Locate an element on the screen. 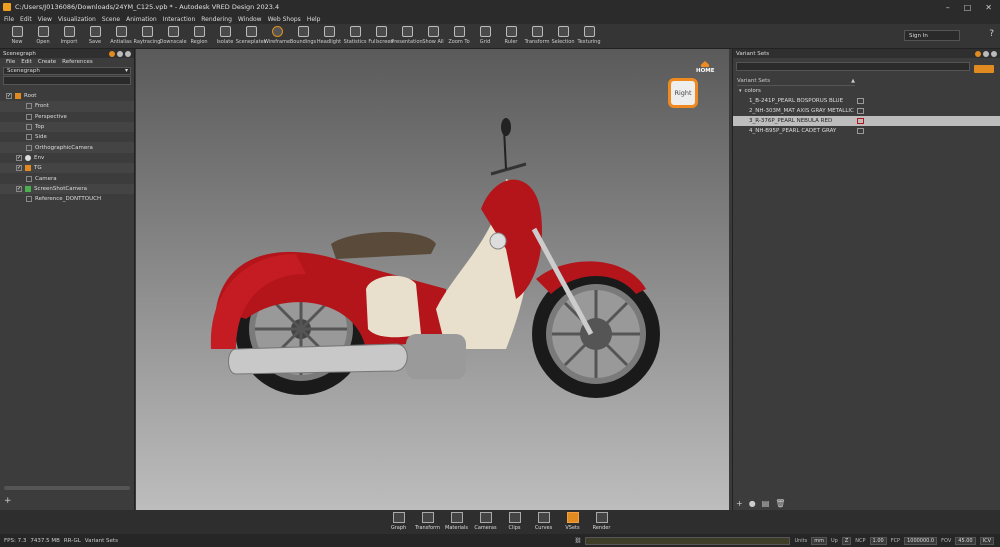  fcp-field: 1000000.0 is located at coordinates (921, 540).